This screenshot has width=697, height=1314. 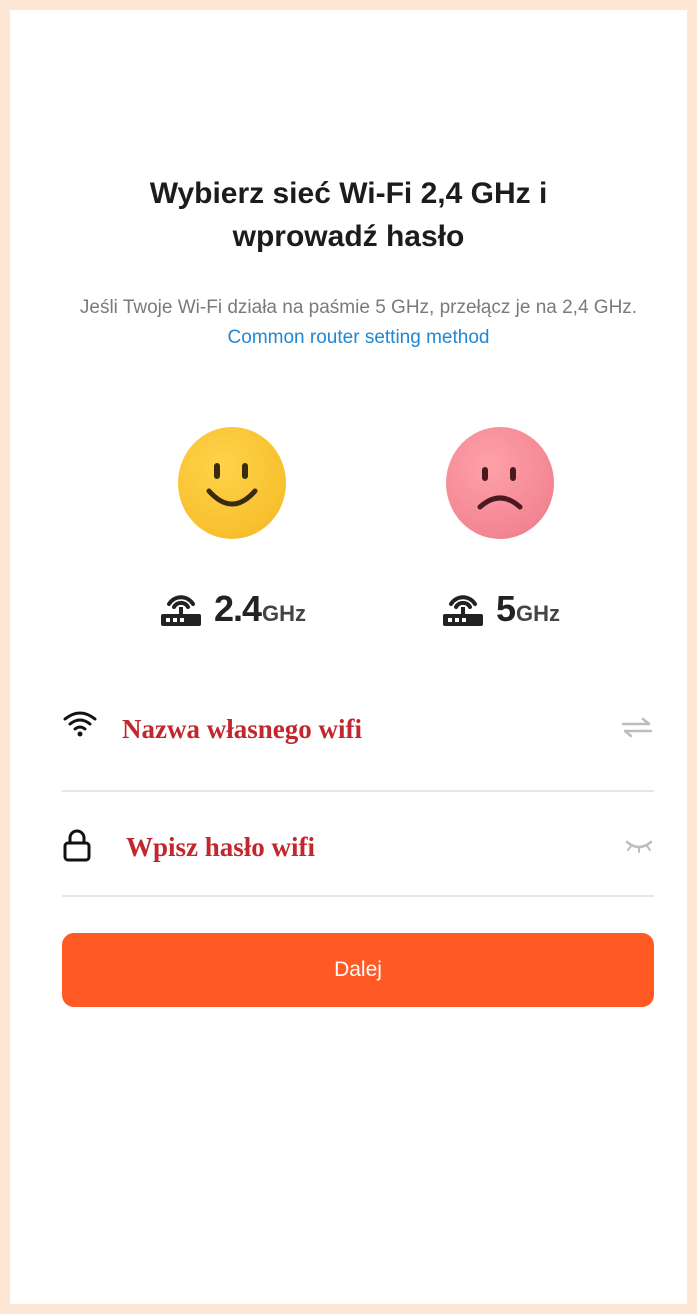 I want to click on sad-face-icon, so click(x=500, y=483).